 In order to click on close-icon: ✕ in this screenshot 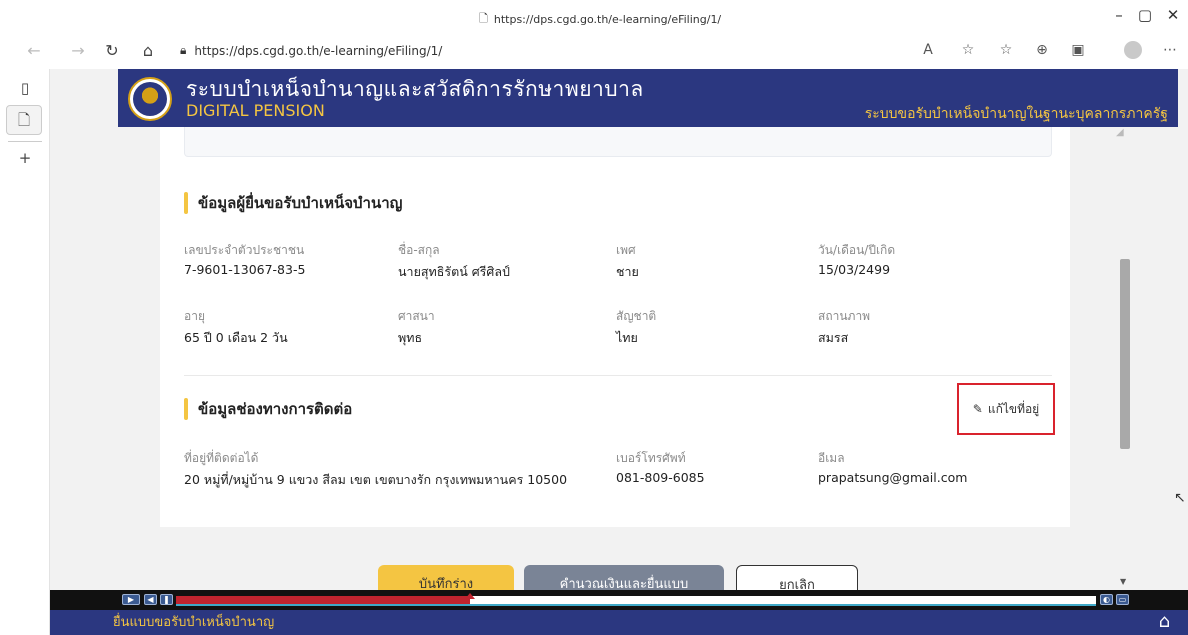, I will do `click(1173, 15)`.